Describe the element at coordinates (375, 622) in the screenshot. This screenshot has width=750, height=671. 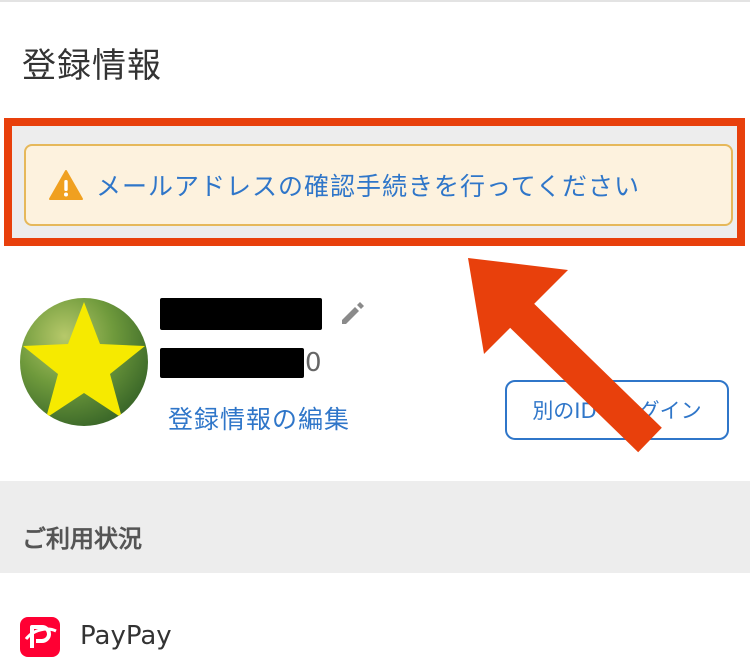
I see `service-item-paypay: PayPay` at that location.